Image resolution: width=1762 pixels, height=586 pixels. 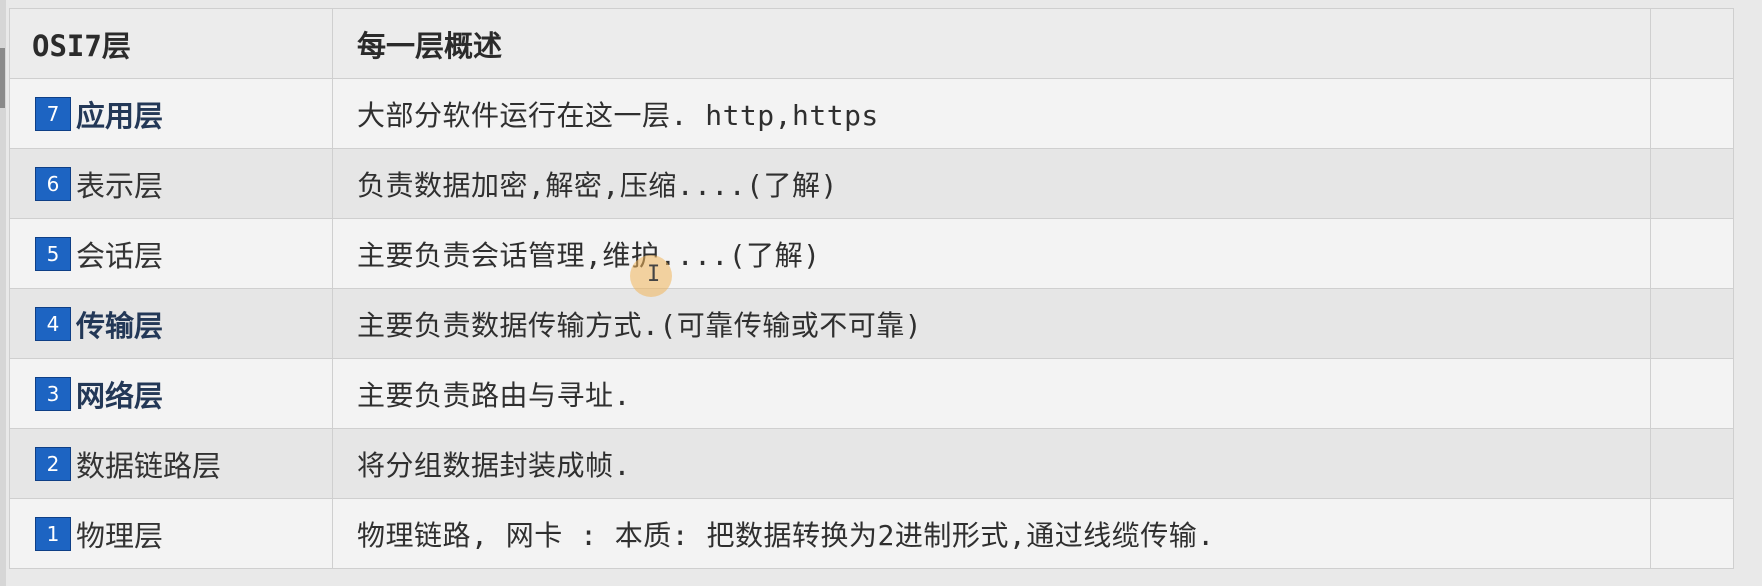 What do you see at coordinates (991, 253) in the screenshot?
I see `description-cell: 主要负责会话管理,维护....(了解)` at bounding box center [991, 253].